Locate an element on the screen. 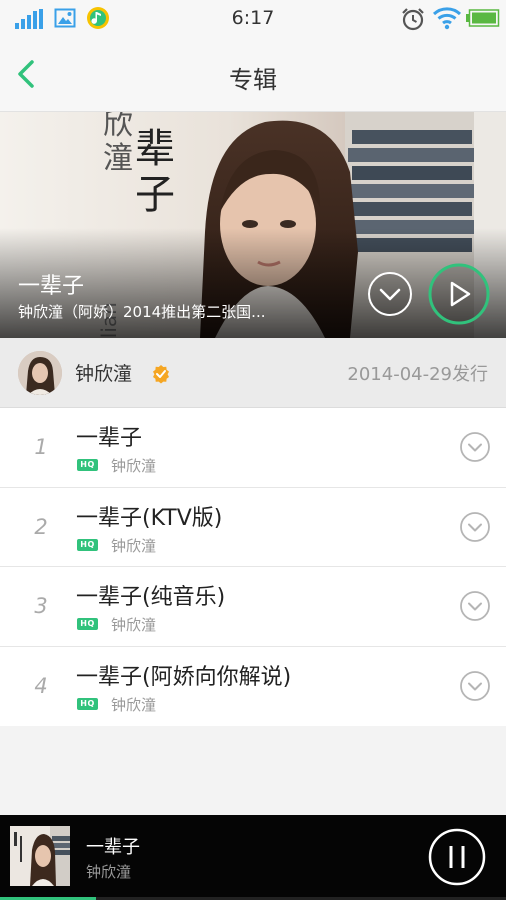 This screenshot has width=506, height=900. track-row: 4 一辈子(阿娇向你解说) HQ 钟欣潼 is located at coordinates (253, 687).